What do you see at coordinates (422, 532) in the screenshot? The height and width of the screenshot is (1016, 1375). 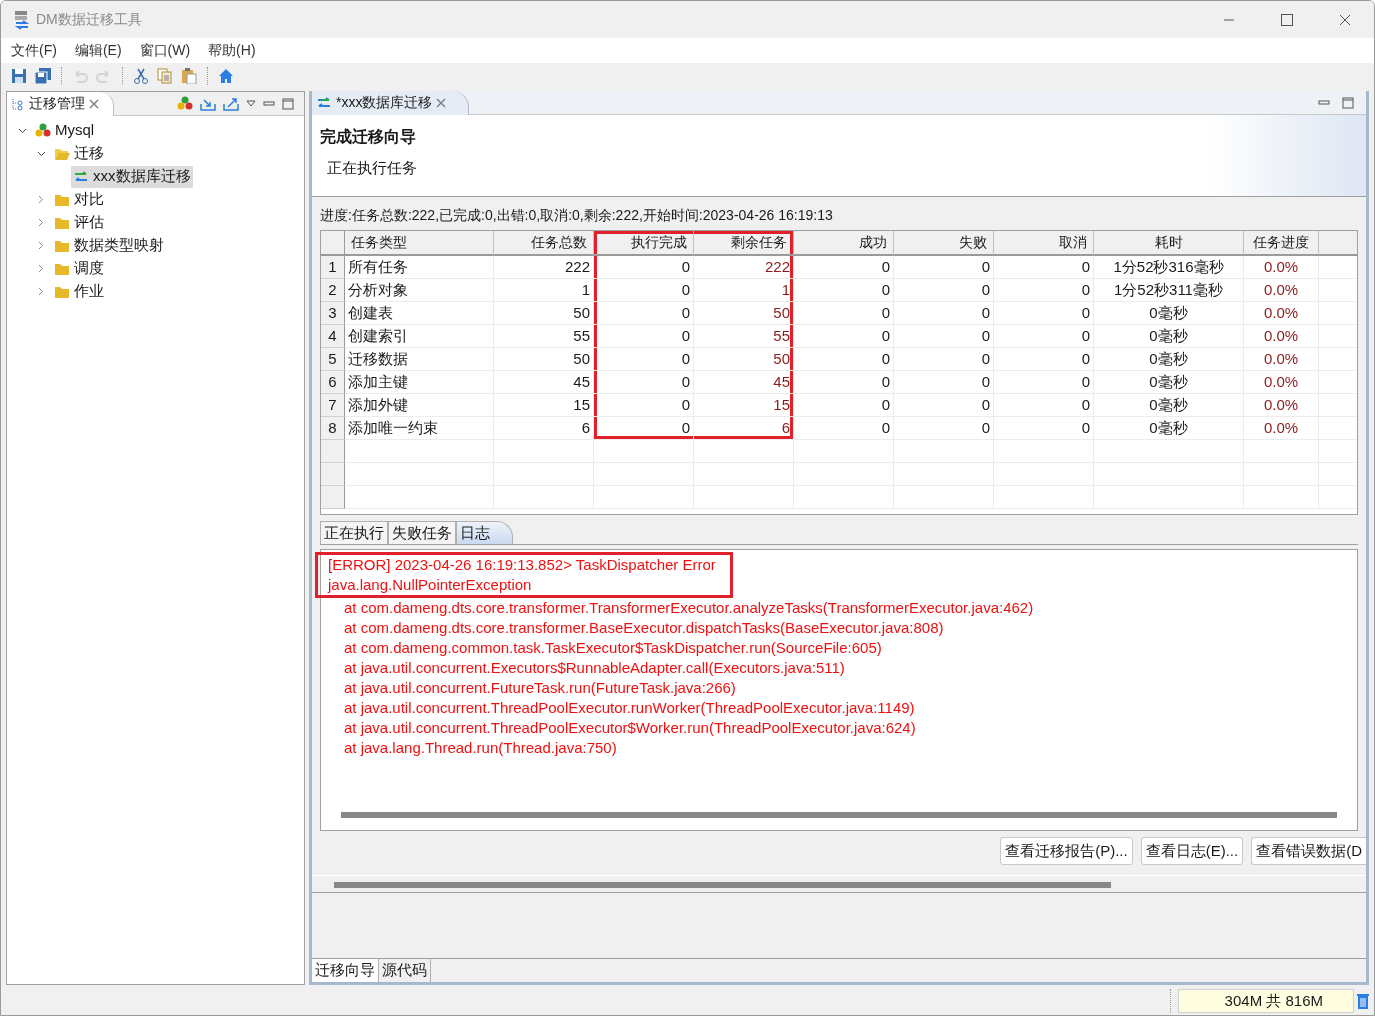 I see `tab: 失败任务` at bounding box center [422, 532].